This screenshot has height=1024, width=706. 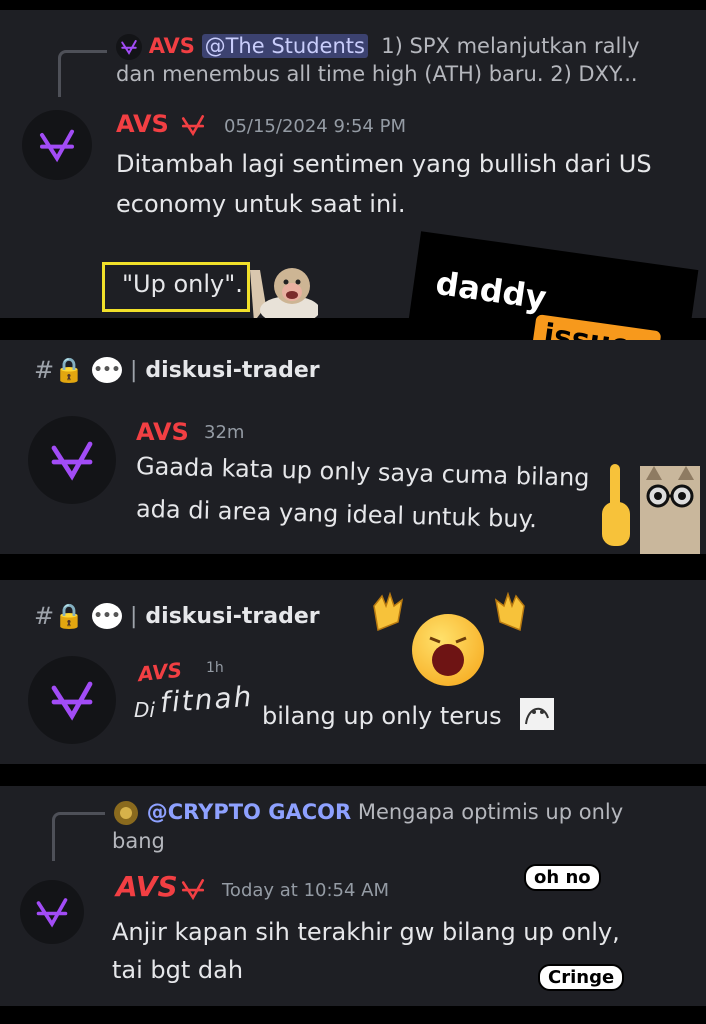 I want to click on message-line: economy untuk saat ini., so click(x=261, y=204).